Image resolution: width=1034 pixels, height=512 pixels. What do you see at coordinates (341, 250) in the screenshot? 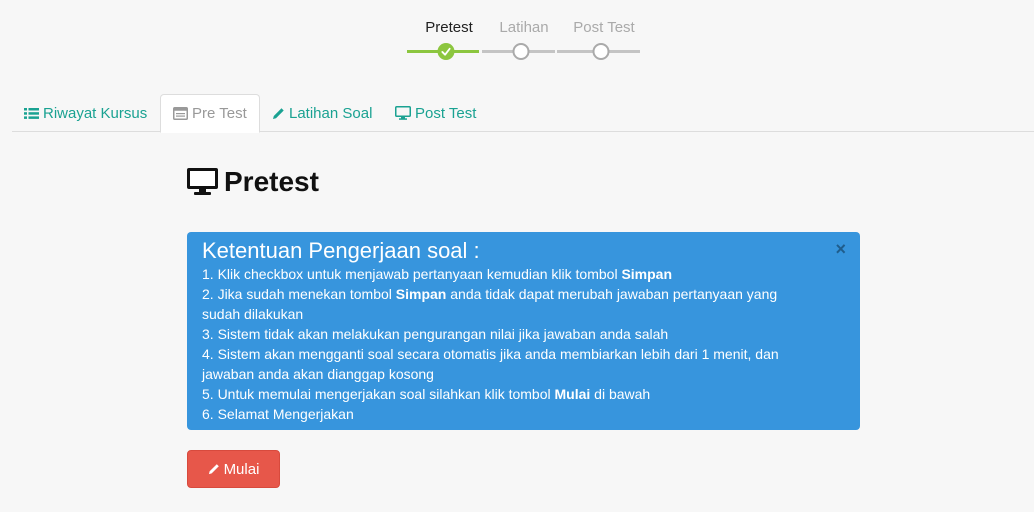
I see `alert-title: Ketentuan Pengerjaan soal :` at bounding box center [341, 250].